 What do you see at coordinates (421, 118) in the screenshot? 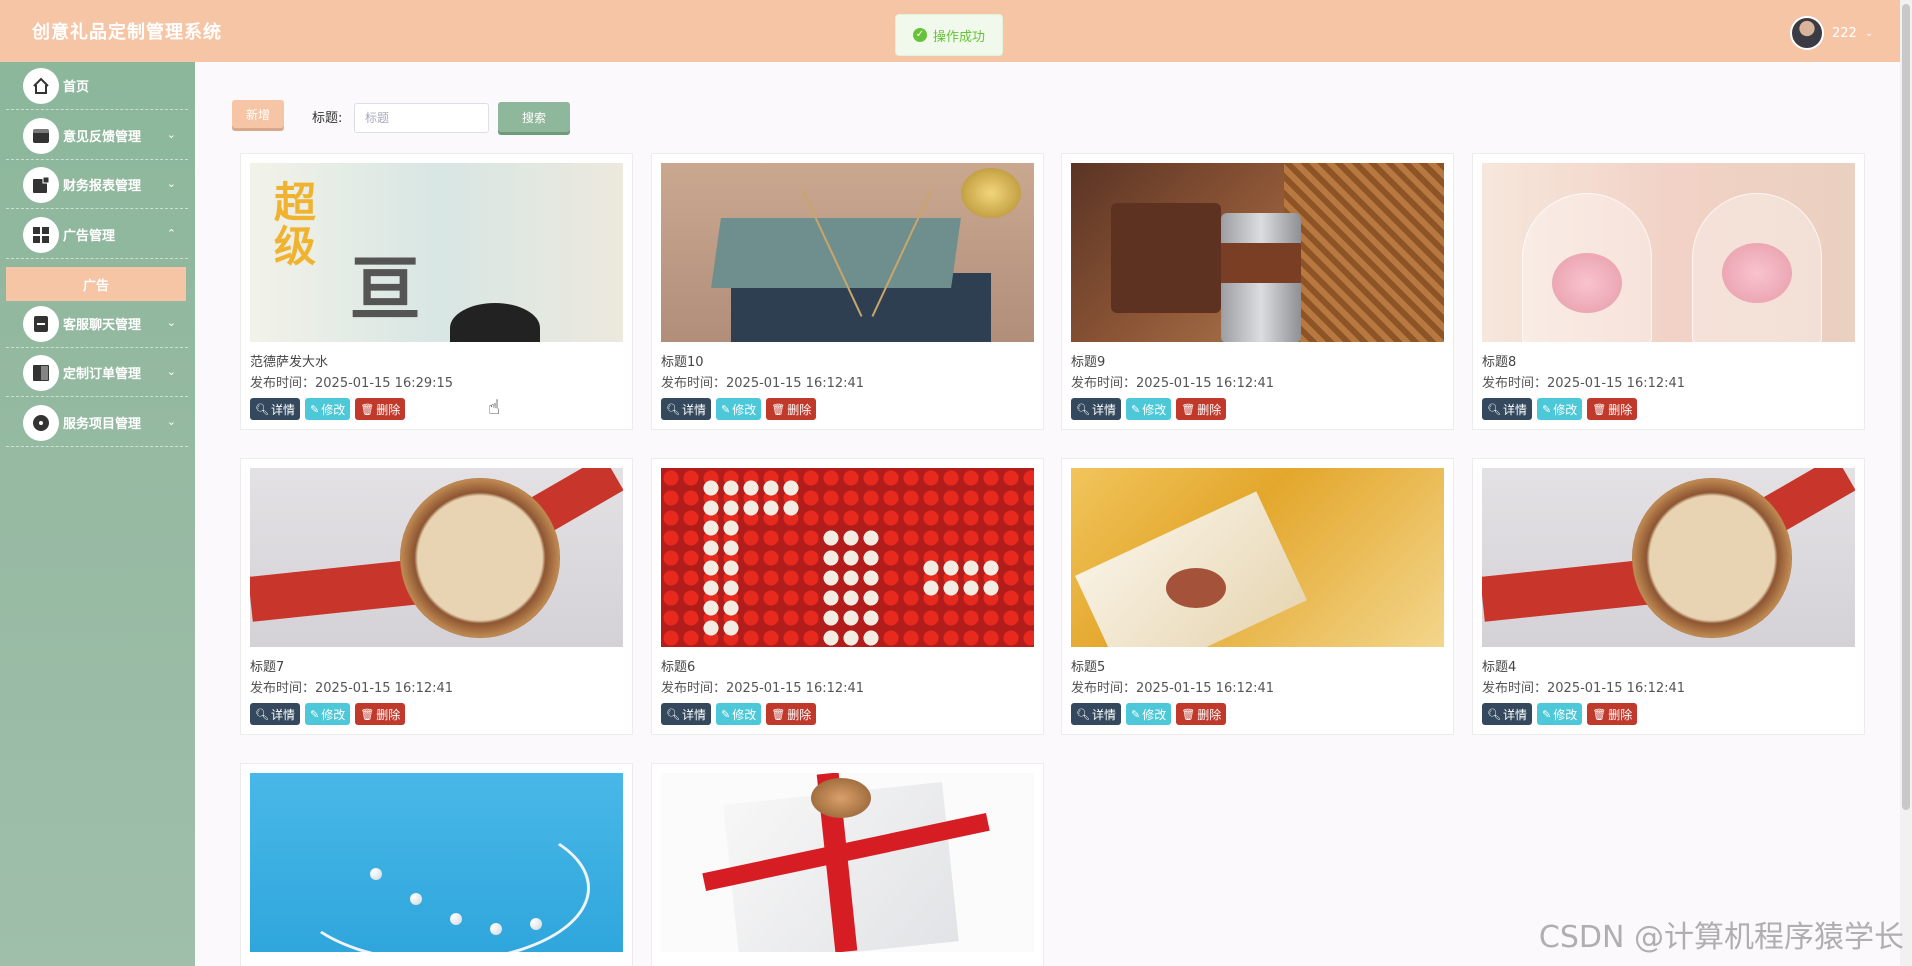
I see `search-input` at bounding box center [421, 118].